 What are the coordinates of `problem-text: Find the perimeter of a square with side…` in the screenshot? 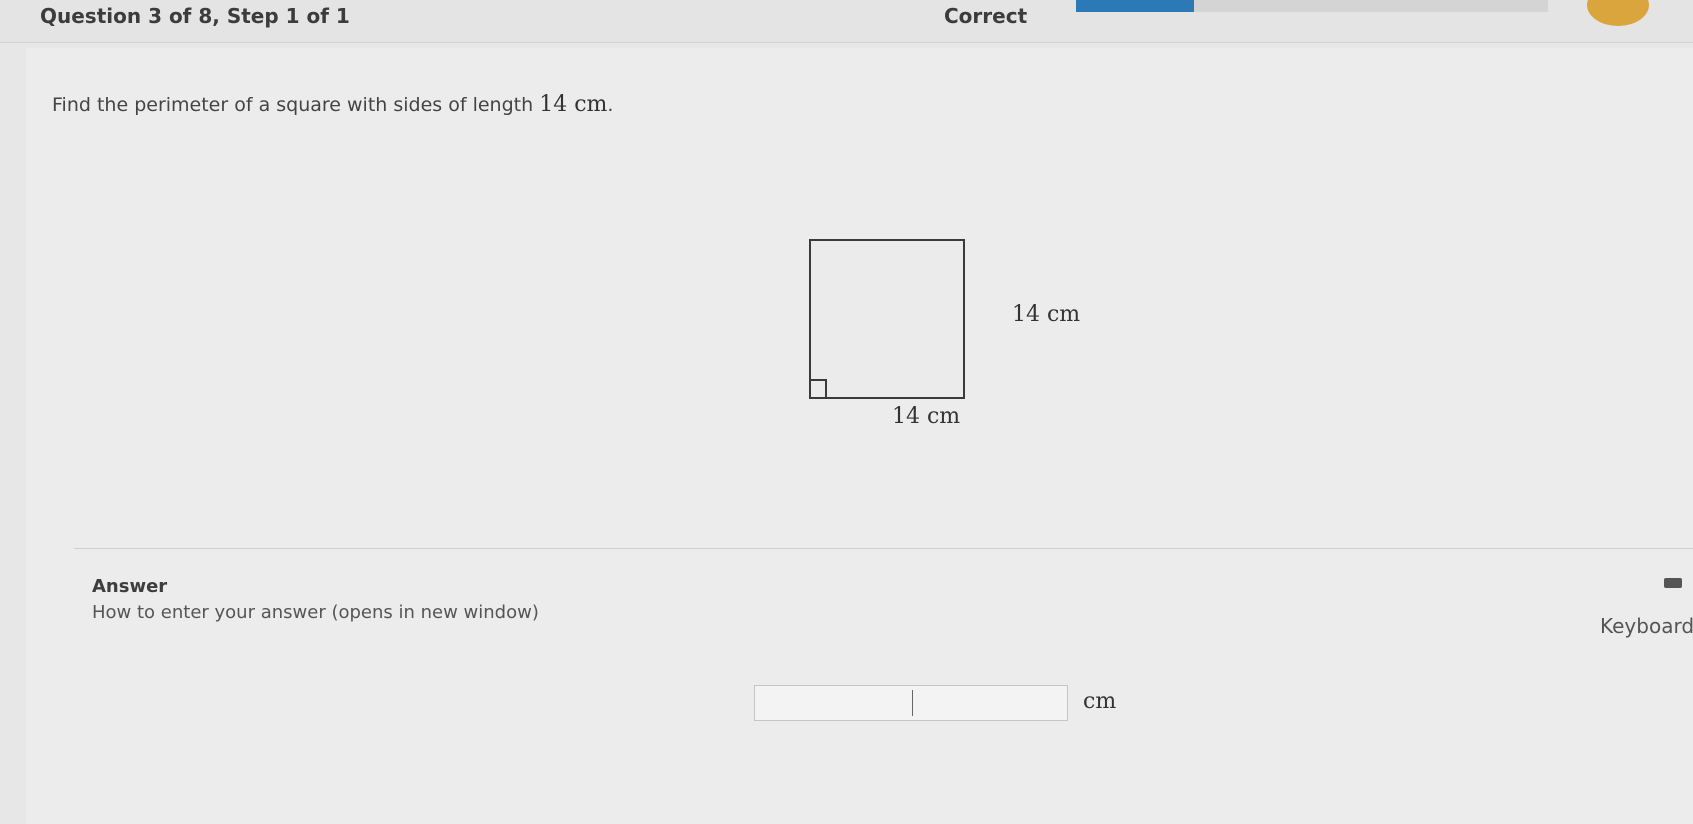 It's located at (293, 105).